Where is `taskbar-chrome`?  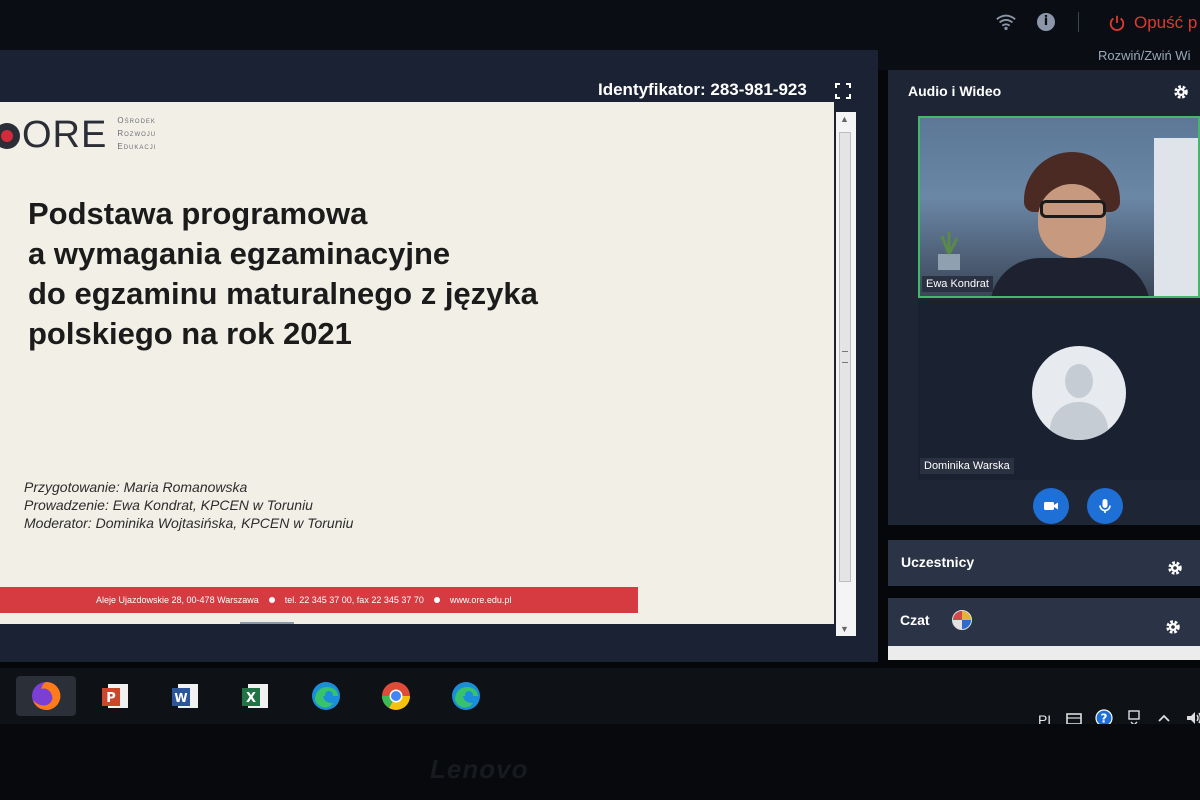
taskbar-chrome is located at coordinates (396, 696).